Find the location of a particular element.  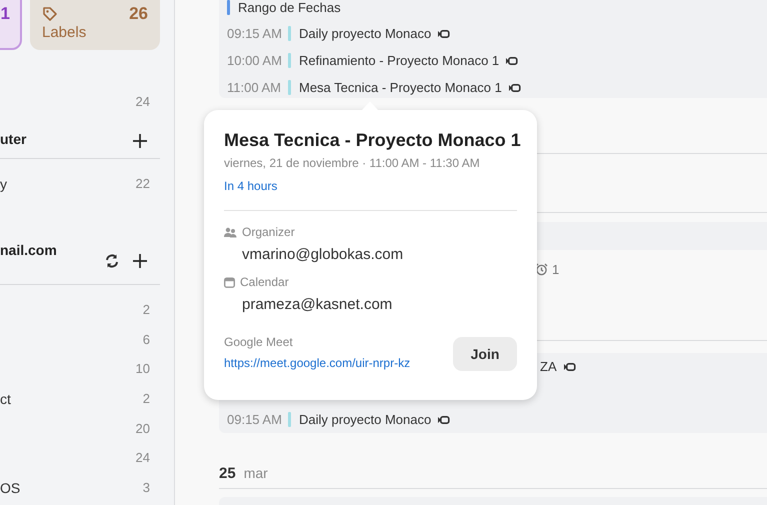

meet-label: Google Meet is located at coordinates (259, 342).